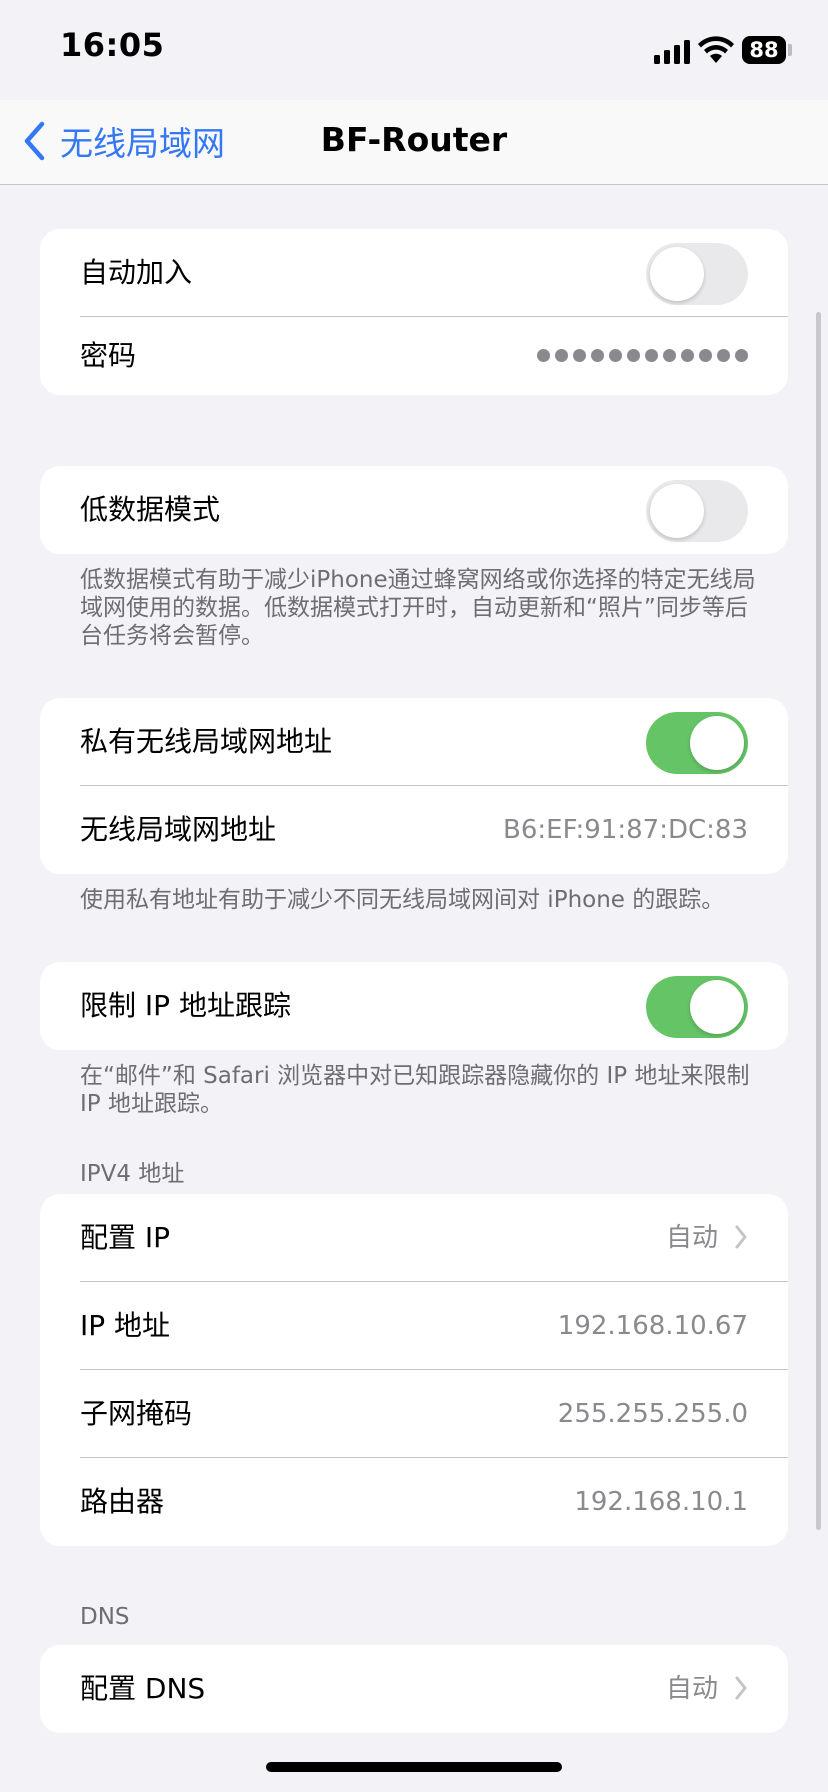 This screenshot has height=1792, width=828. Describe the element at coordinates (108, 355) in the screenshot. I see `password-label: 密码` at that location.